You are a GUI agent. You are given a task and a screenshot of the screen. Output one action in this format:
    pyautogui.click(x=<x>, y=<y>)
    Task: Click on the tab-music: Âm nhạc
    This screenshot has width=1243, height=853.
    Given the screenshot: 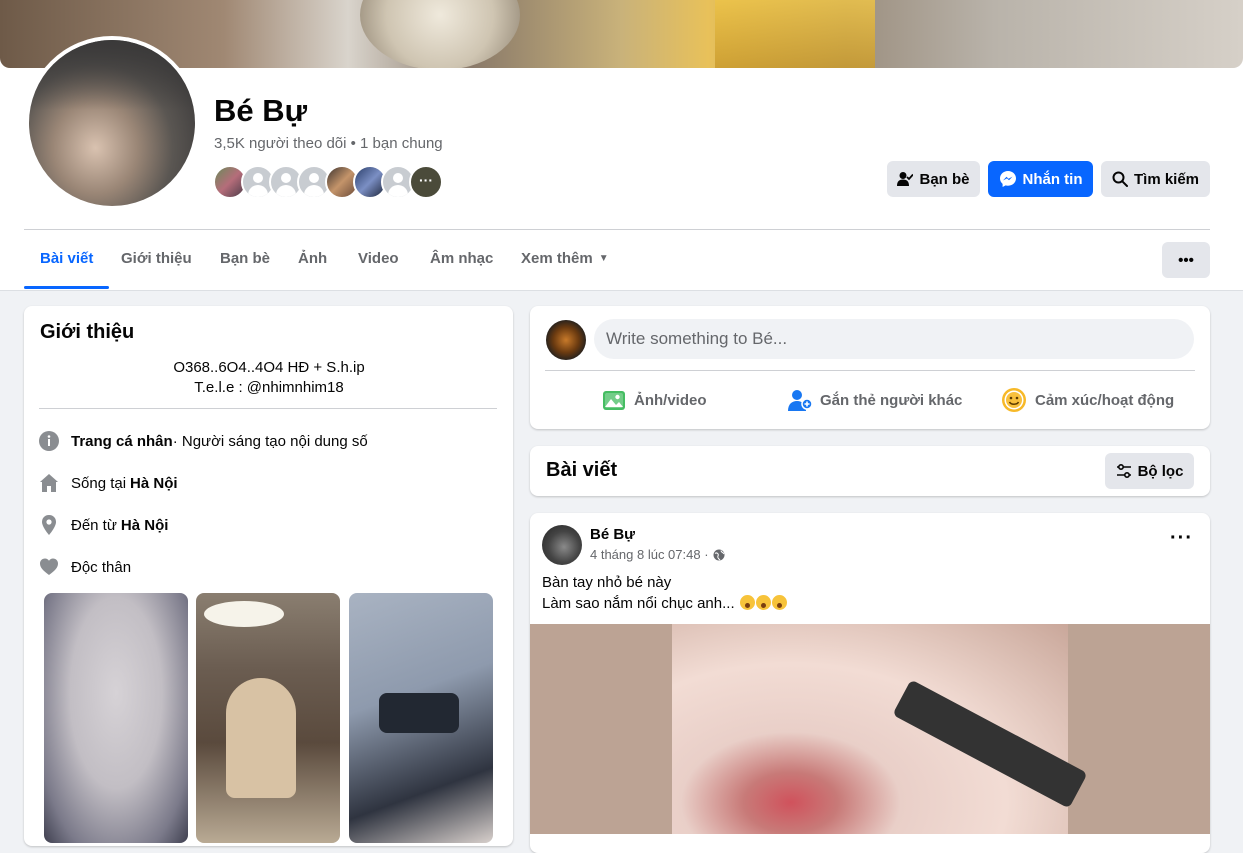 What is the action you would take?
    pyautogui.click(x=461, y=259)
    